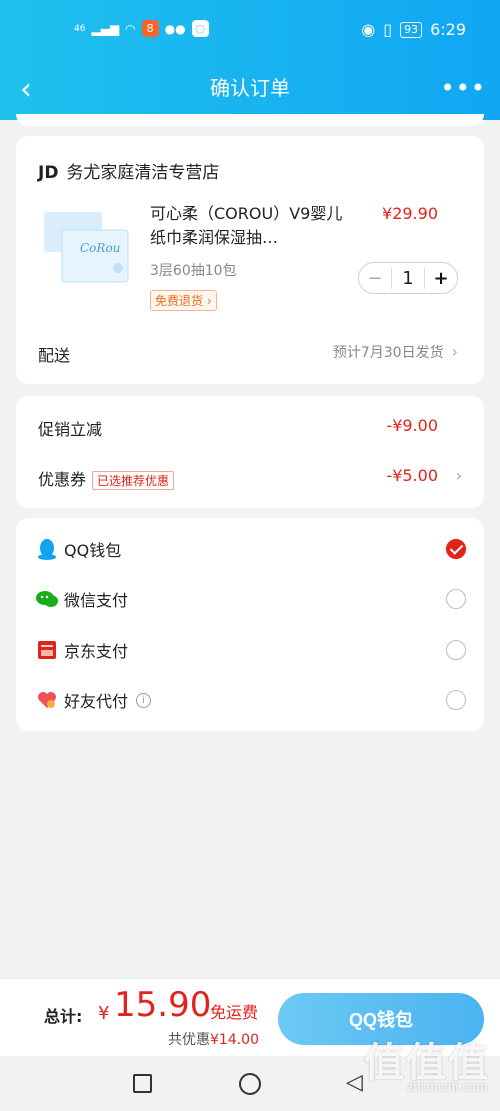 The width and height of the screenshot is (500, 1111). I want to click on saved-prefix: 共优惠, so click(189, 1040).